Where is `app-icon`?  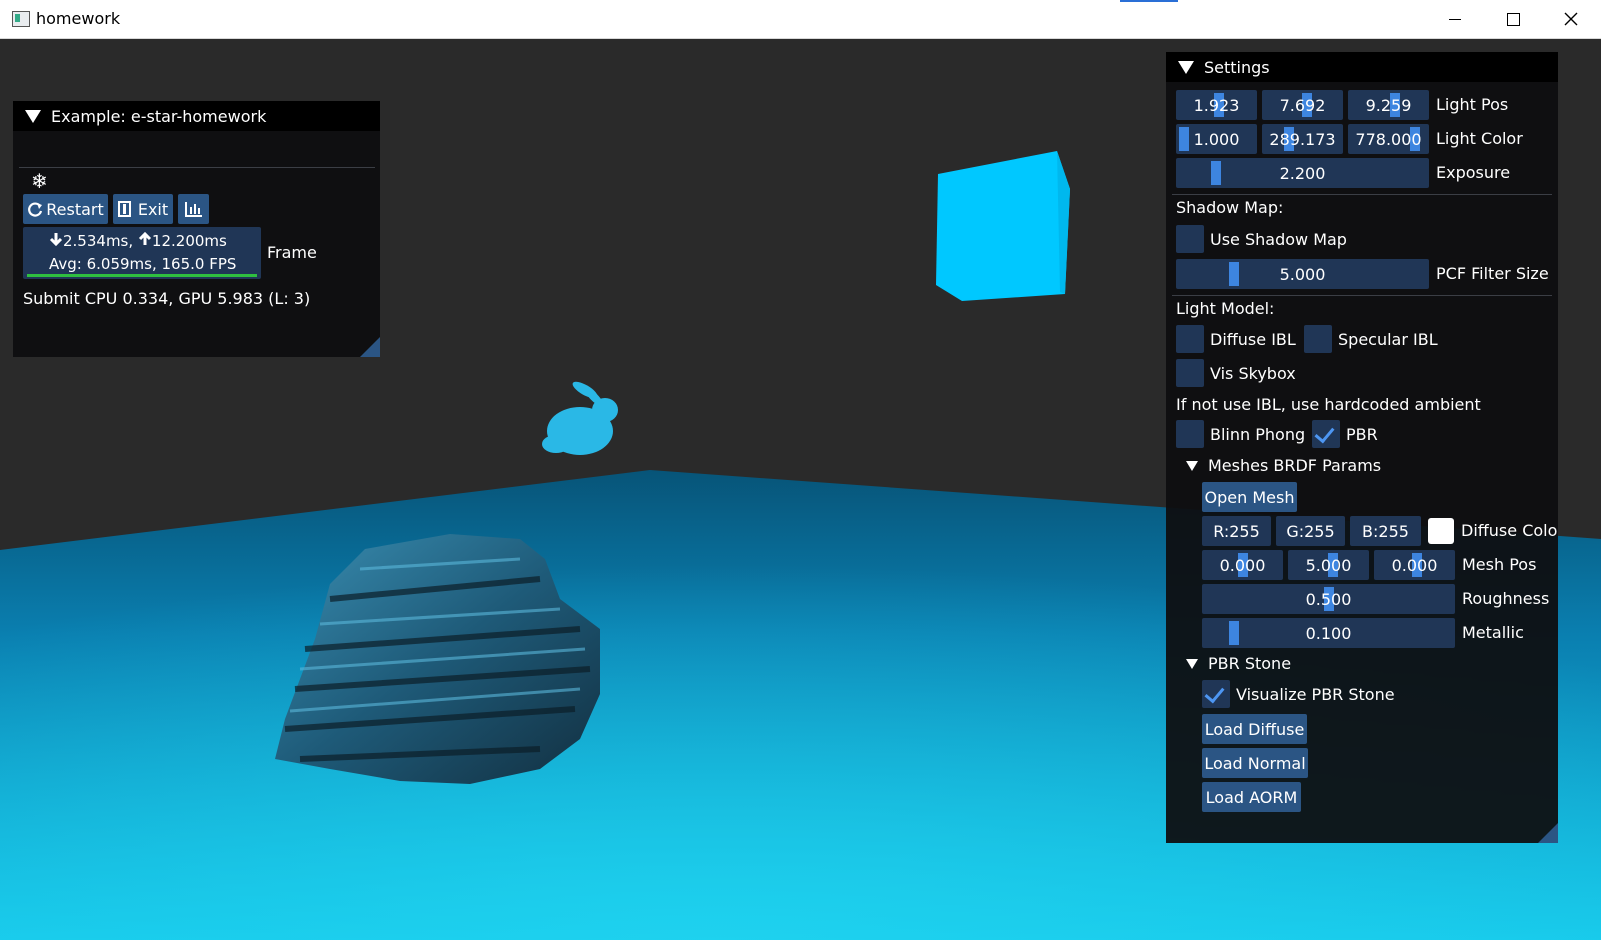 app-icon is located at coordinates (21, 19).